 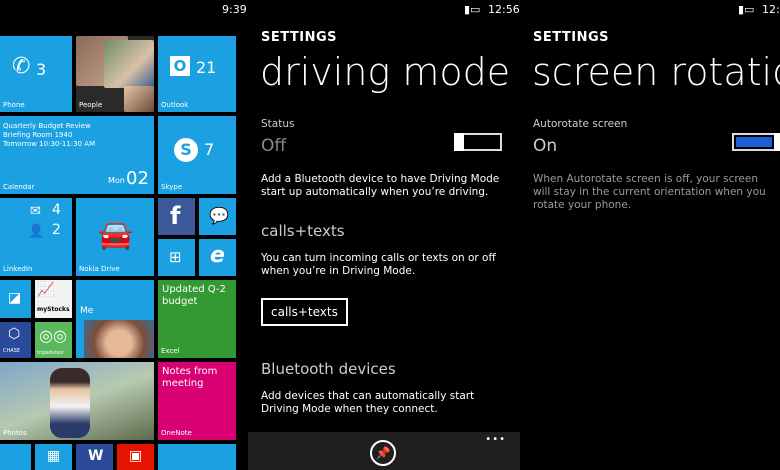 I want to click on app-bar: 📌 •••, so click(x=384, y=451).